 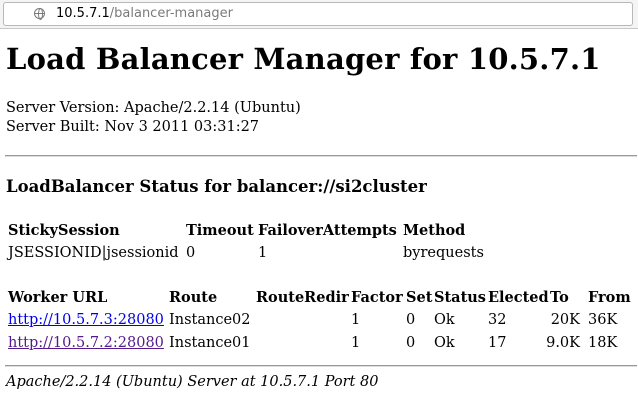 I want to click on server-version: Server Version: Apache/2.2.14 (Ubuntu), so click(x=153, y=108).